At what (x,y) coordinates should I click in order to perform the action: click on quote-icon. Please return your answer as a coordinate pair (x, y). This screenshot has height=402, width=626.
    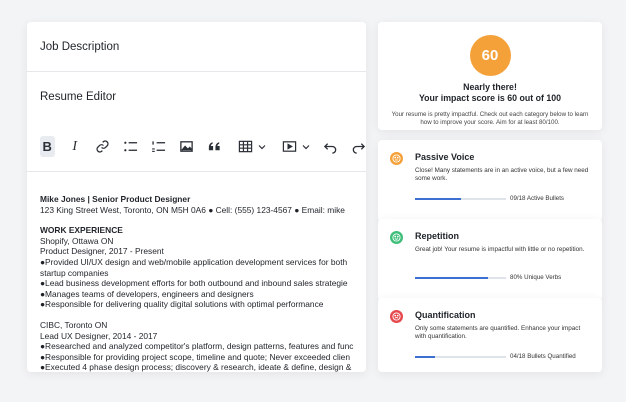
    Looking at the image, I should click on (214, 146).